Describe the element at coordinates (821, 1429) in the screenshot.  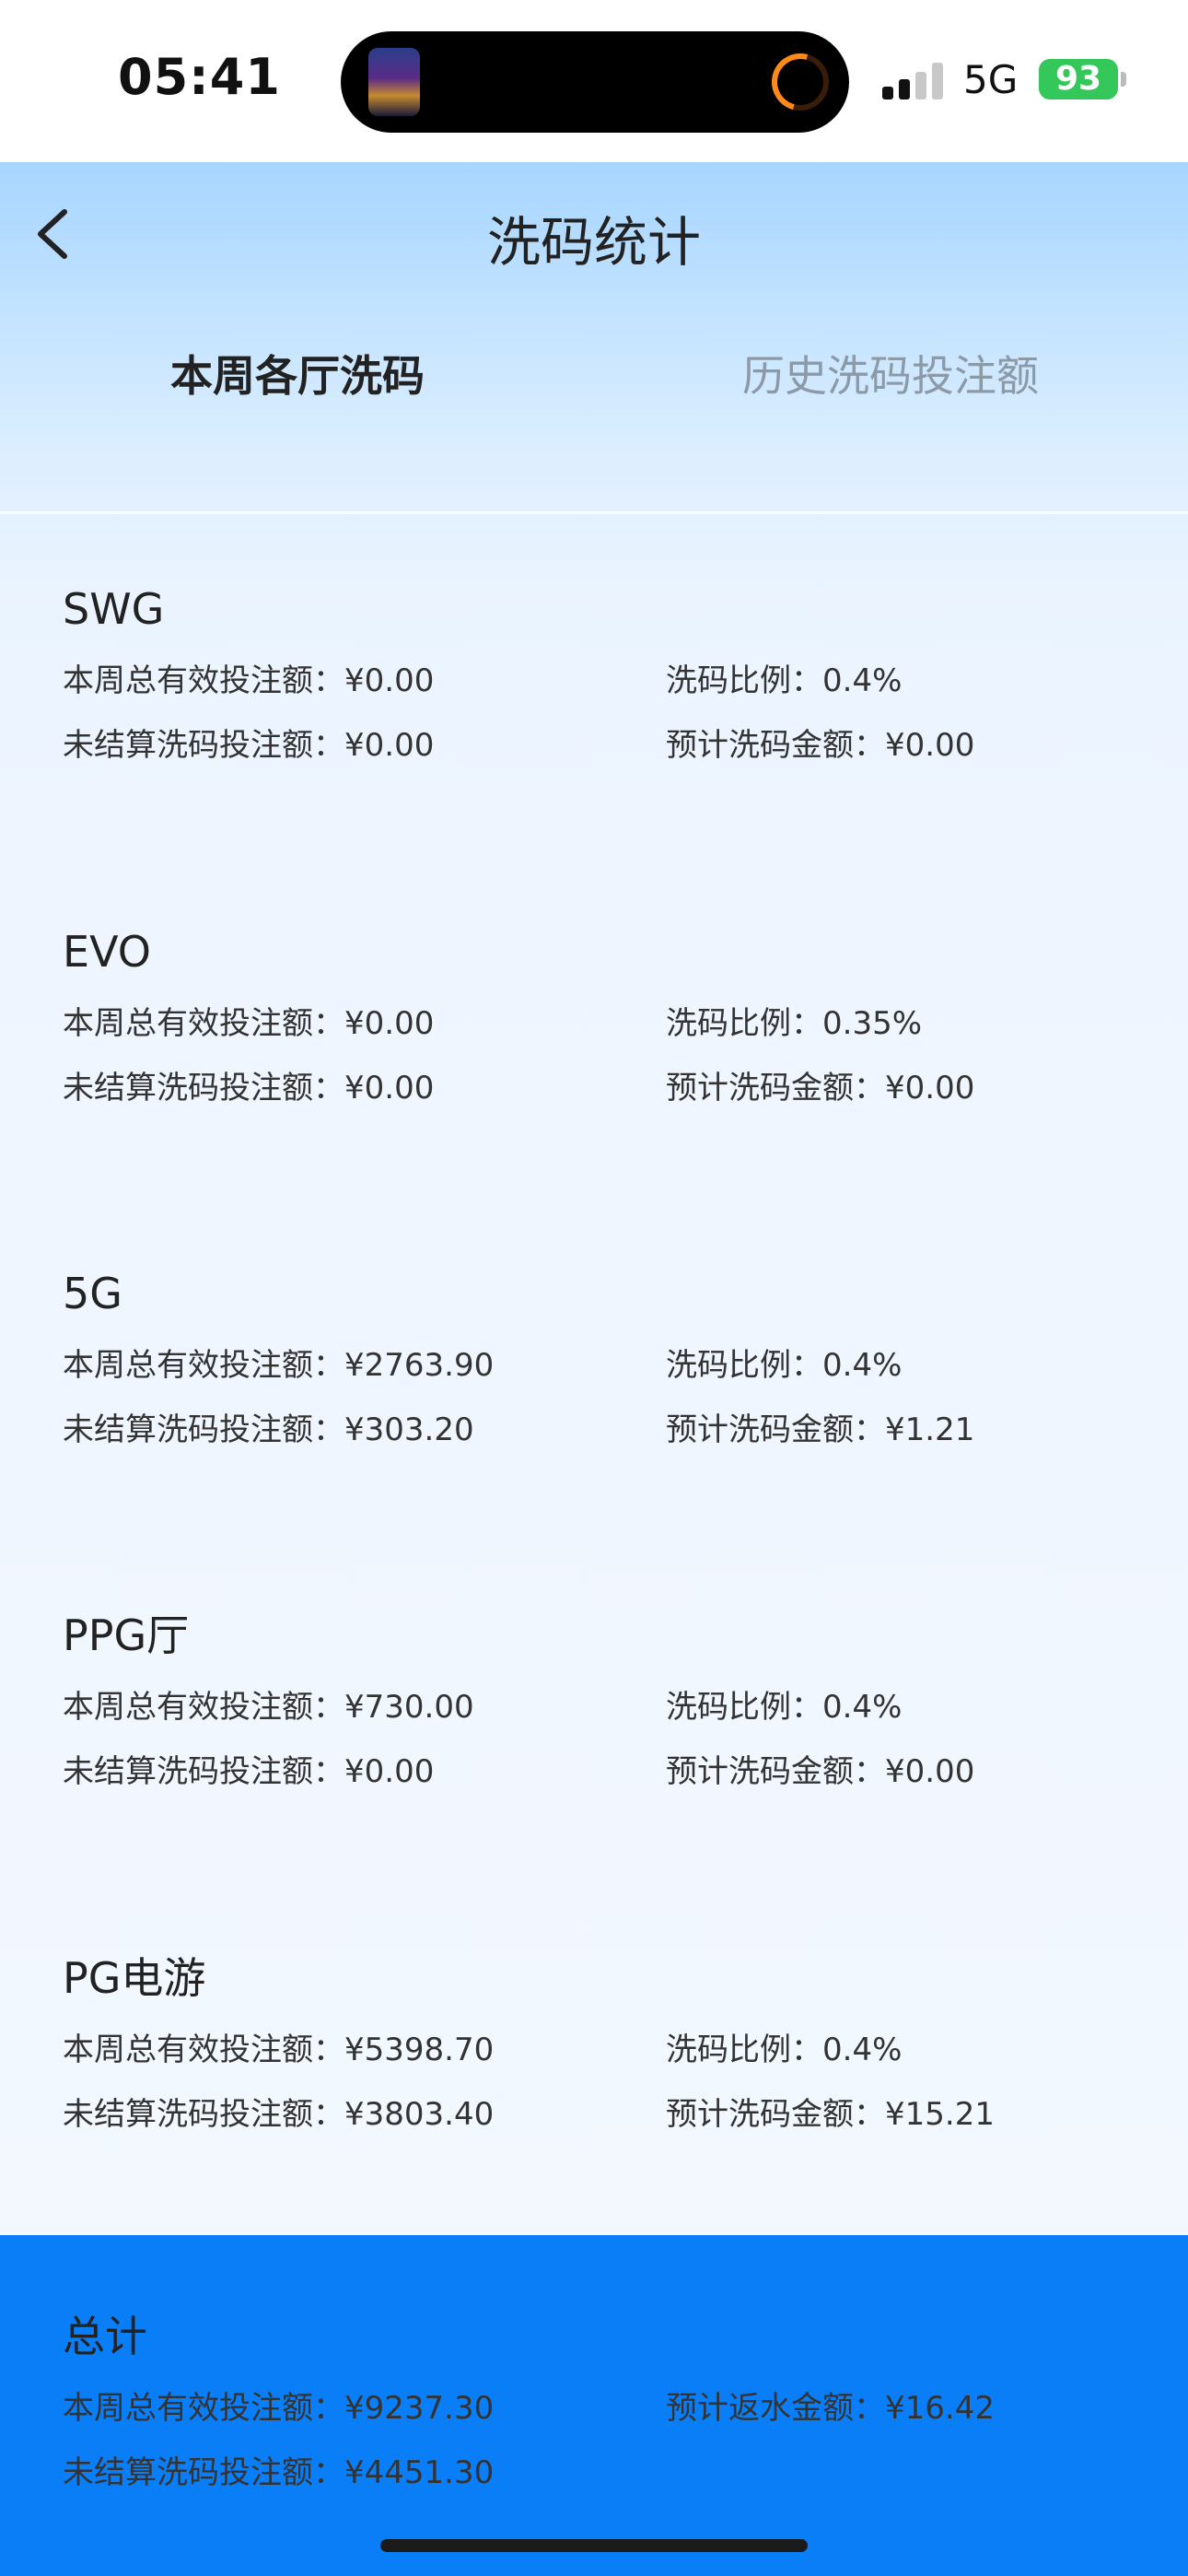
I see `estimated-amount: 预计洗码金额：¥1.21` at that location.